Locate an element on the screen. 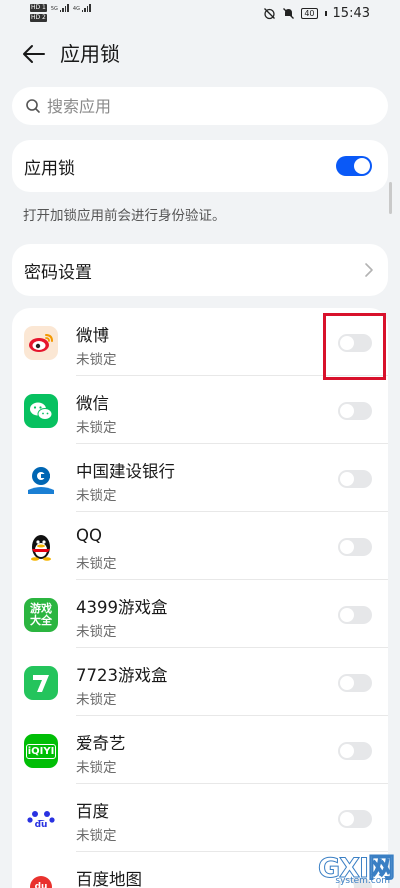 This screenshot has width=400, height=888. password-settings-row: 密码设置 is located at coordinates (200, 270).